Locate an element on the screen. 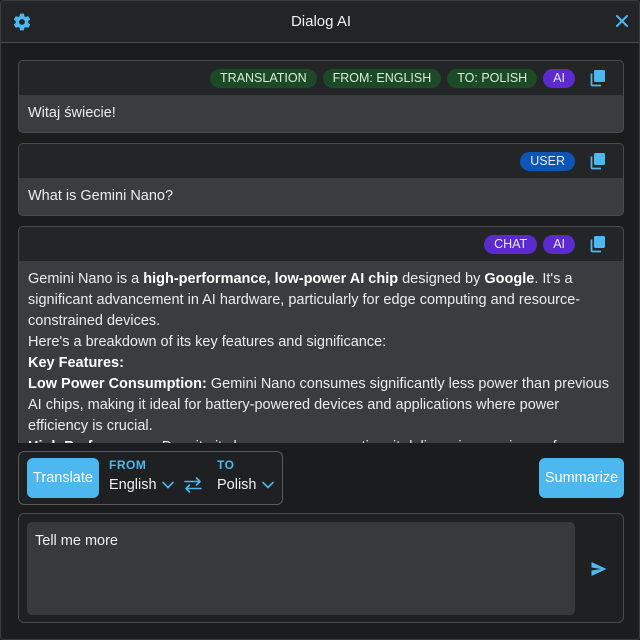  text-segment: designed by is located at coordinates (441, 279).